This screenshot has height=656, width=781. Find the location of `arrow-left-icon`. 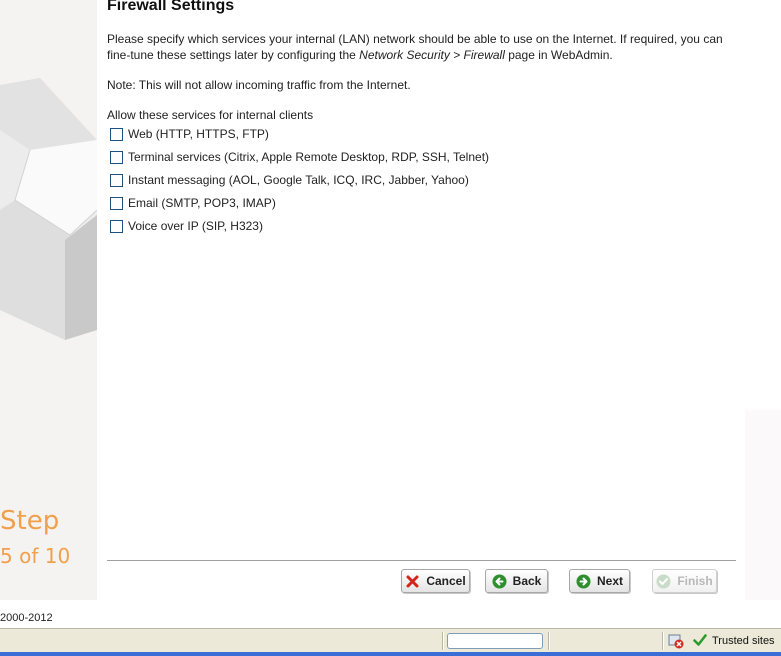

arrow-left-icon is located at coordinates (499, 581).